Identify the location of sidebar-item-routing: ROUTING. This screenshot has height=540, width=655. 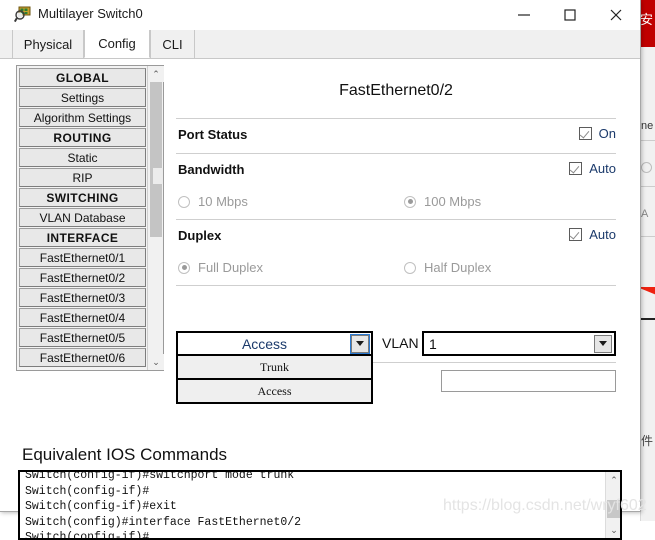
(82, 137).